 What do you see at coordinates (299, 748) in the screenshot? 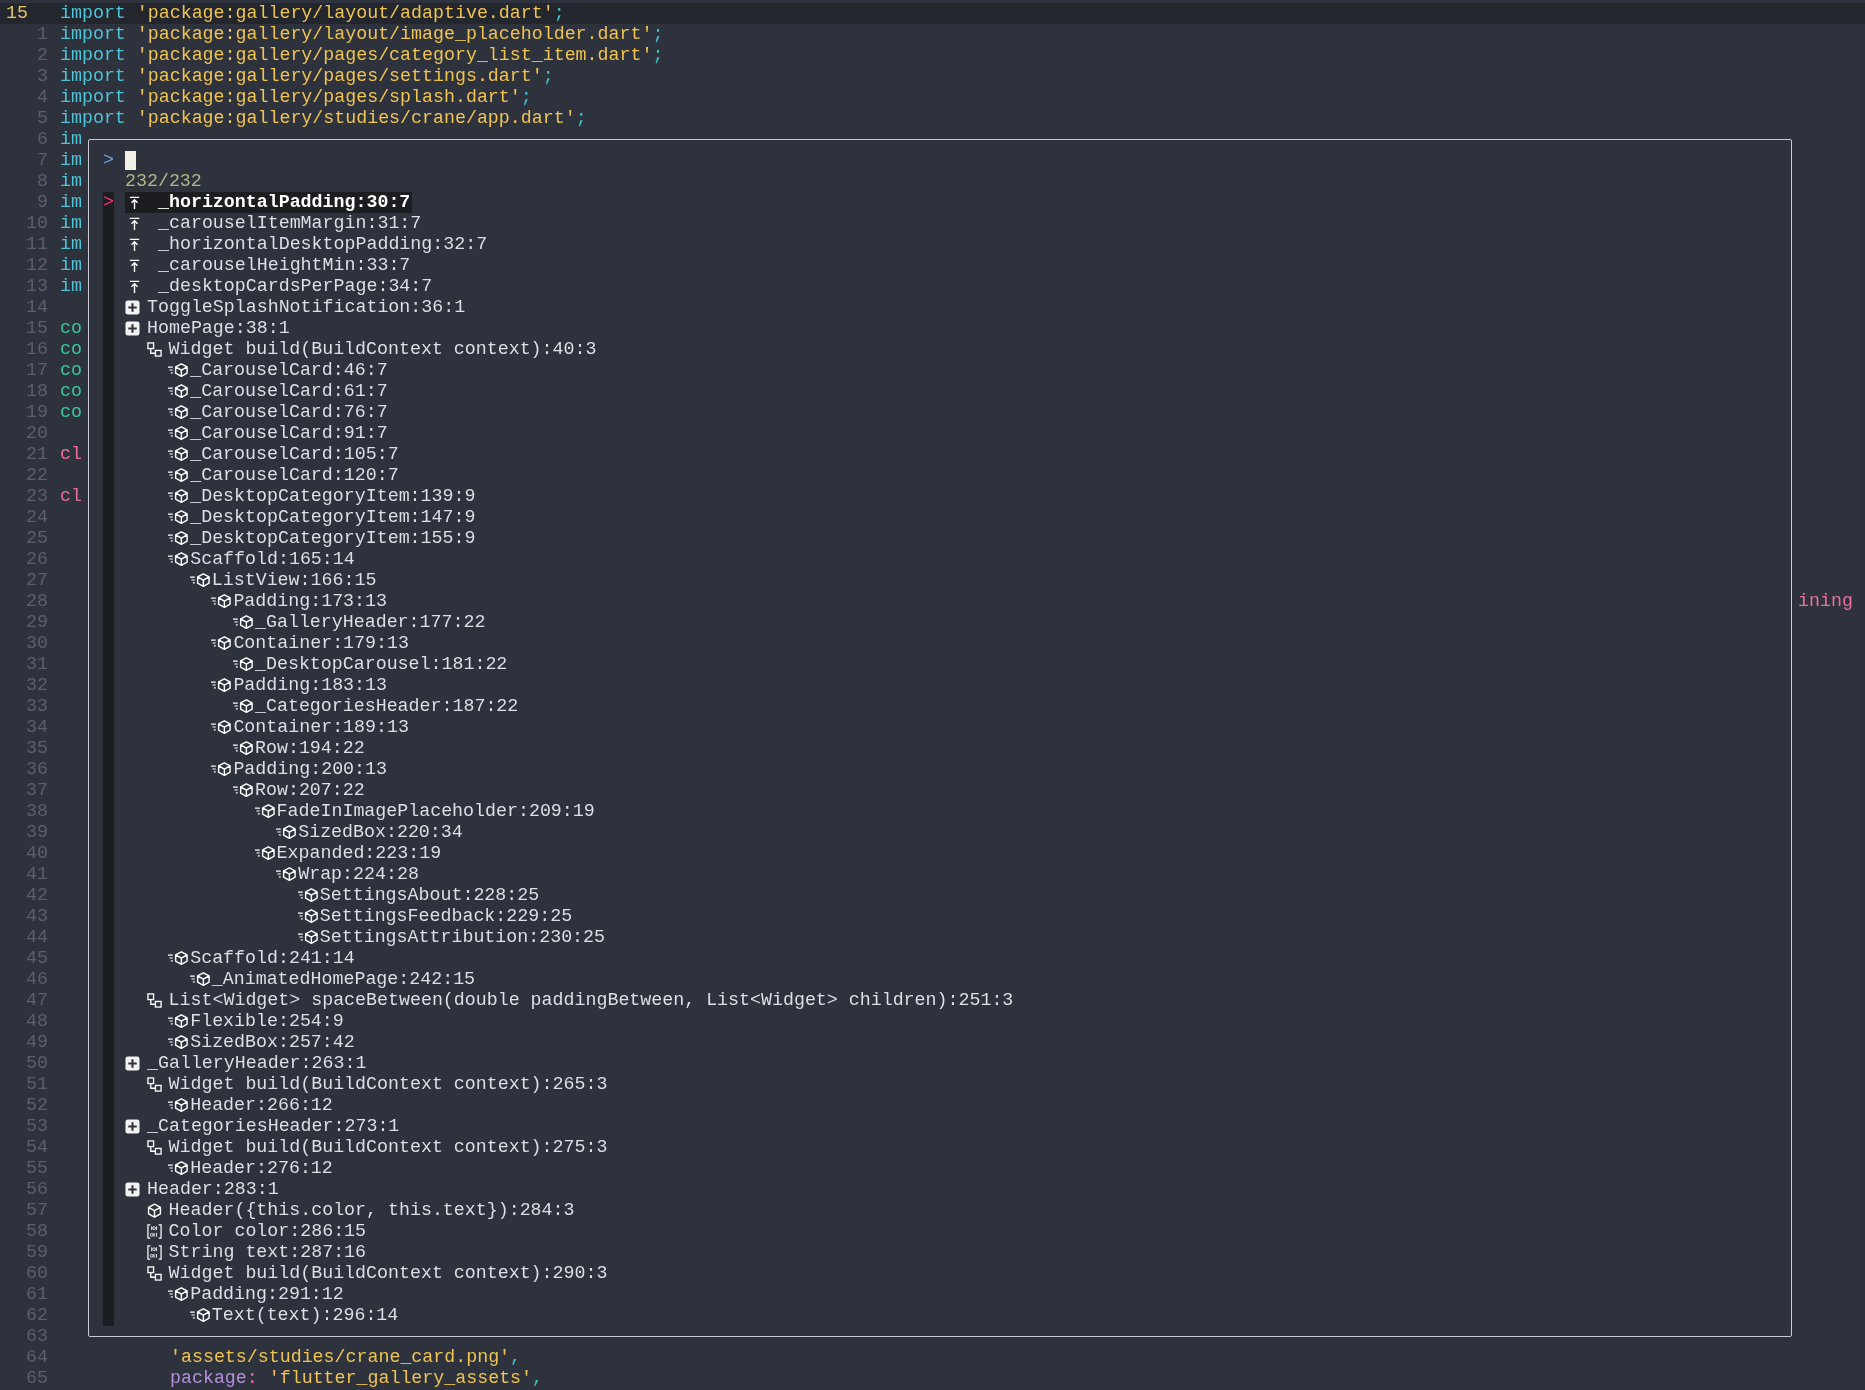
I see `symbol-item: Row:194:22` at bounding box center [299, 748].